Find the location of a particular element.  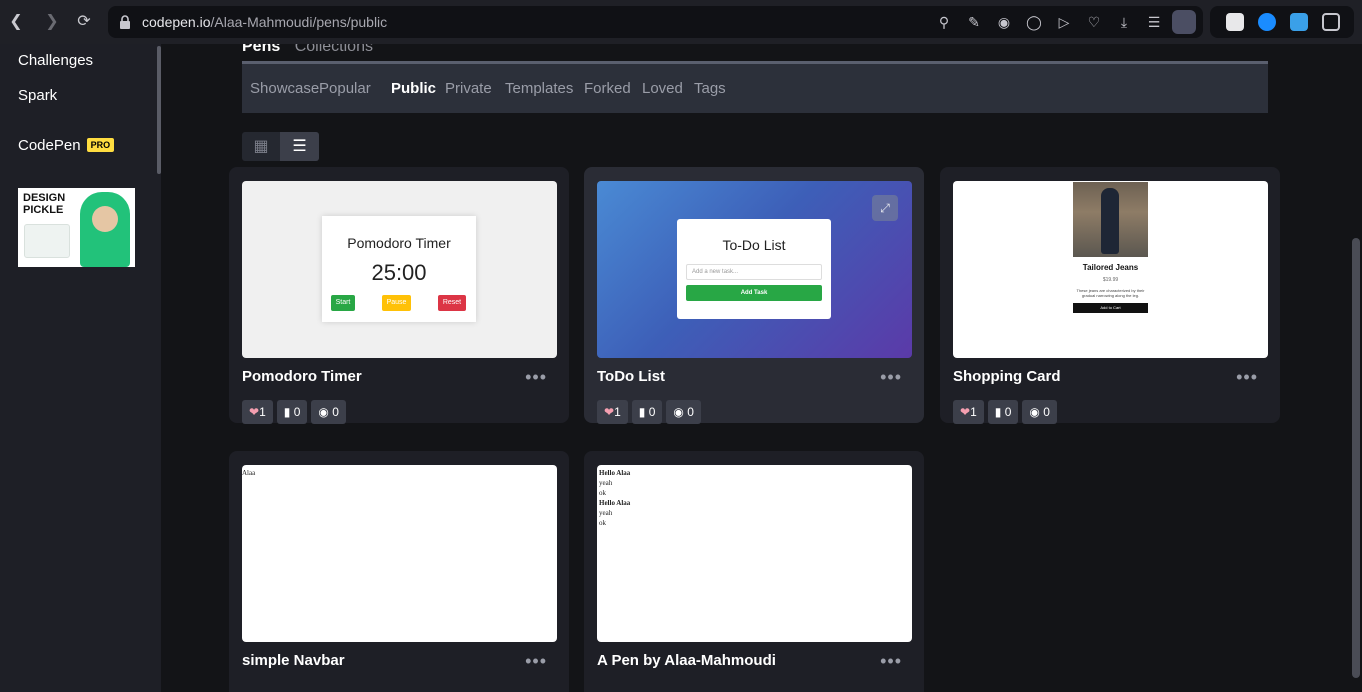

shield-icon: ◯ is located at coordinates (1034, 22).